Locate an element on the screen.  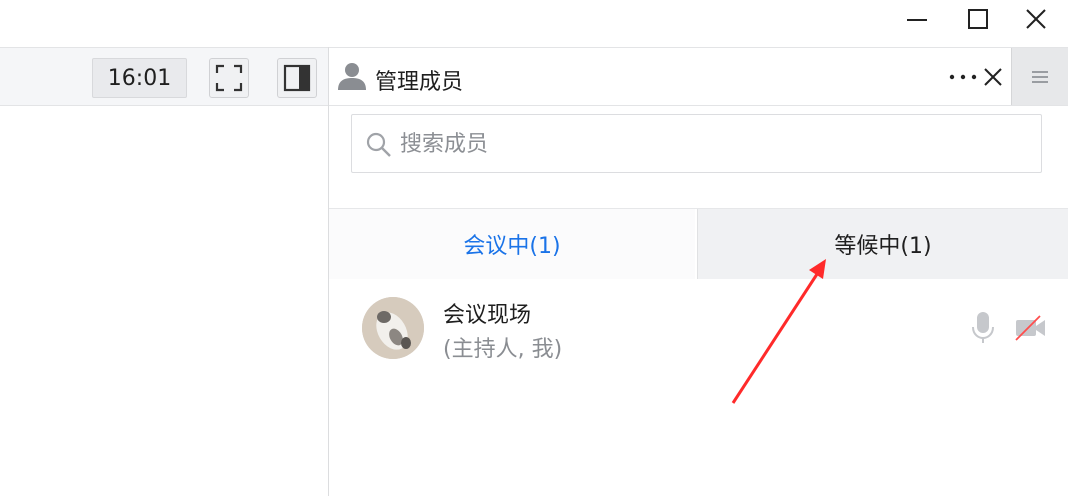
sidebar-panel-icon is located at coordinates (297, 78).